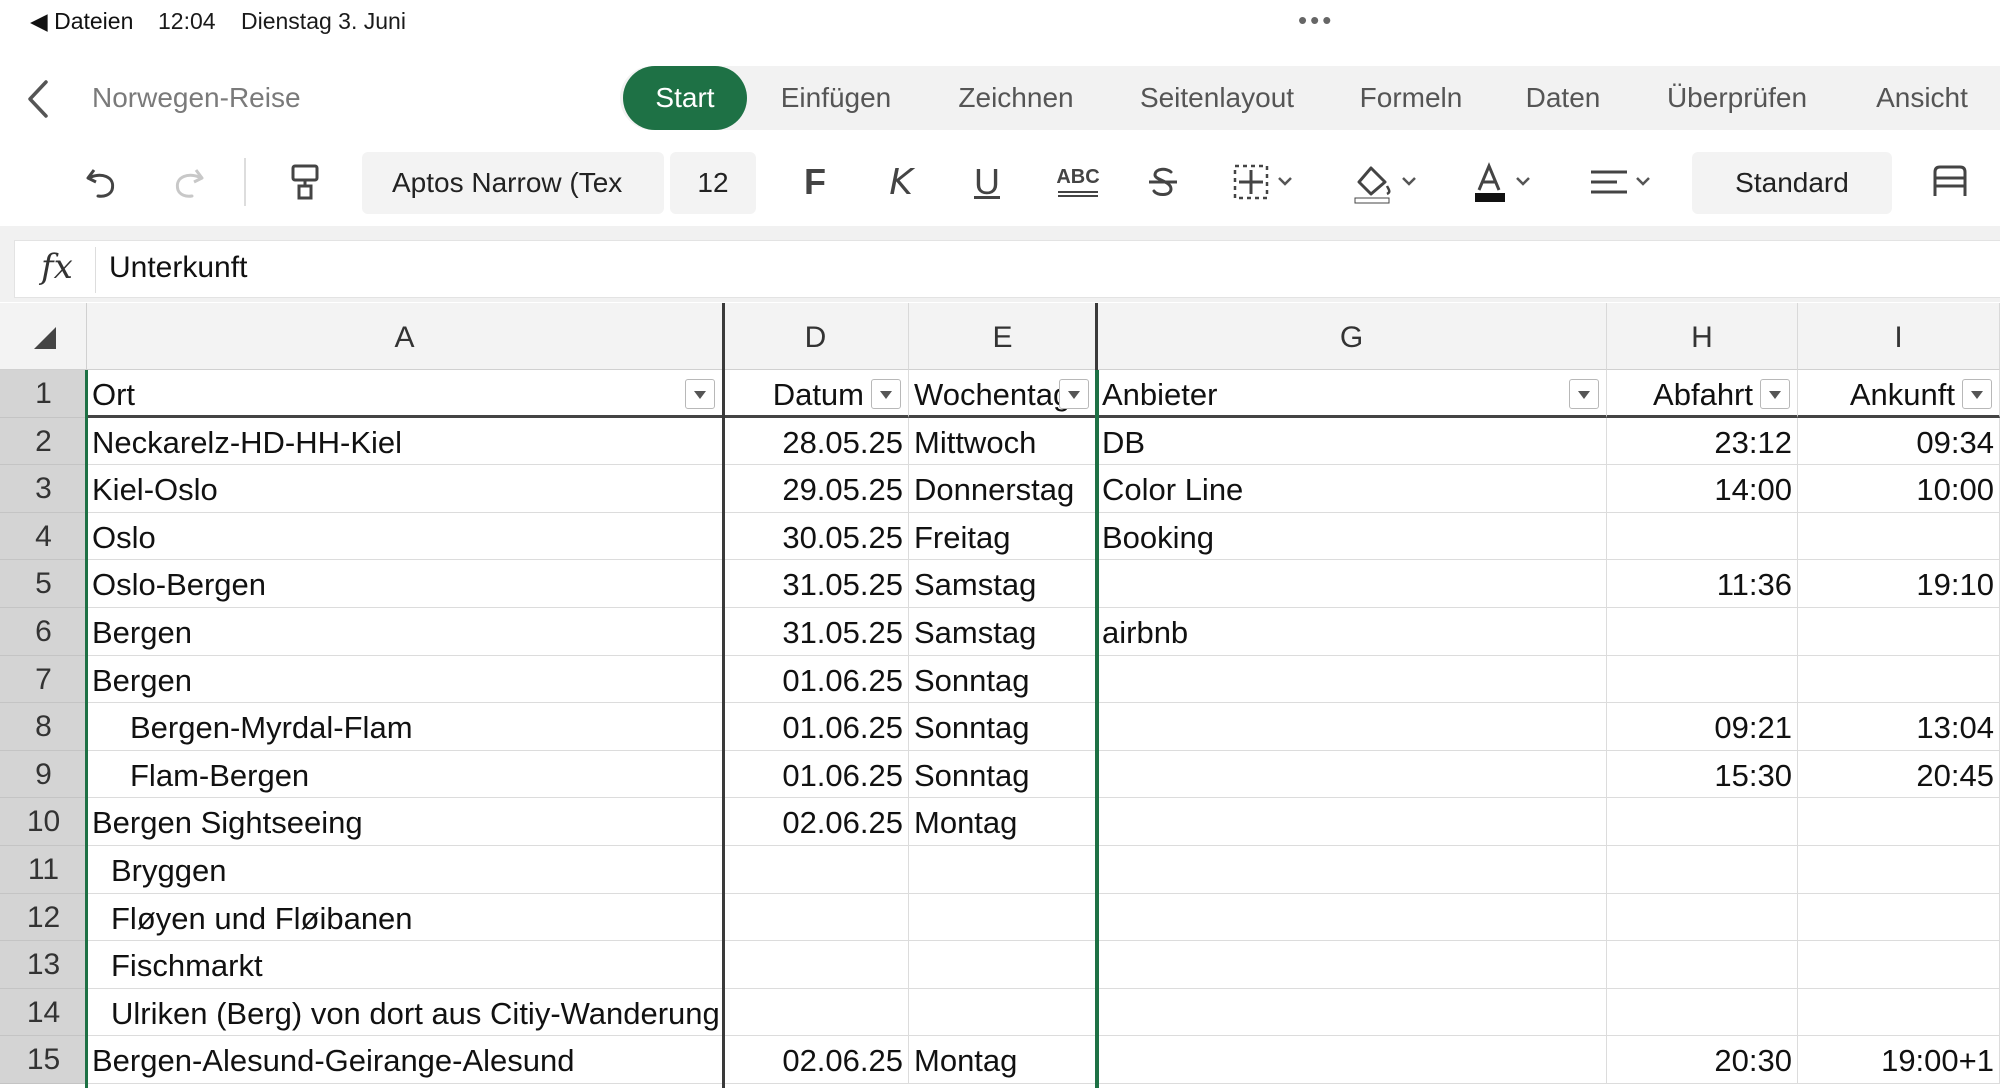 The image size is (2000, 1088). I want to click on cell-a11: Bryggen, so click(405, 870).